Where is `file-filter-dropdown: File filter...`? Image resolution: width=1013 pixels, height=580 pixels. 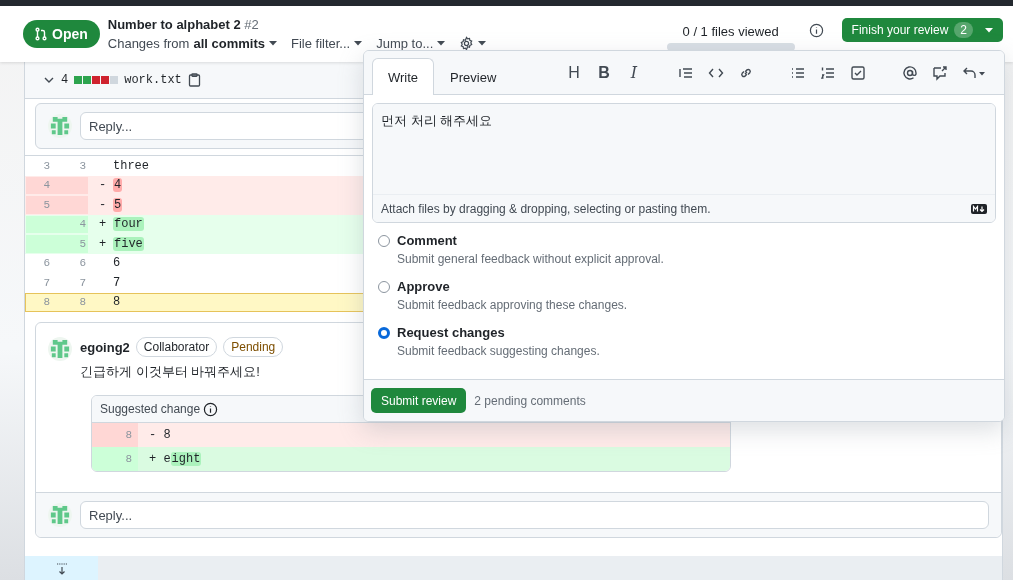 file-filter-dropdown: File filter... is located at coordinates (326, 43).